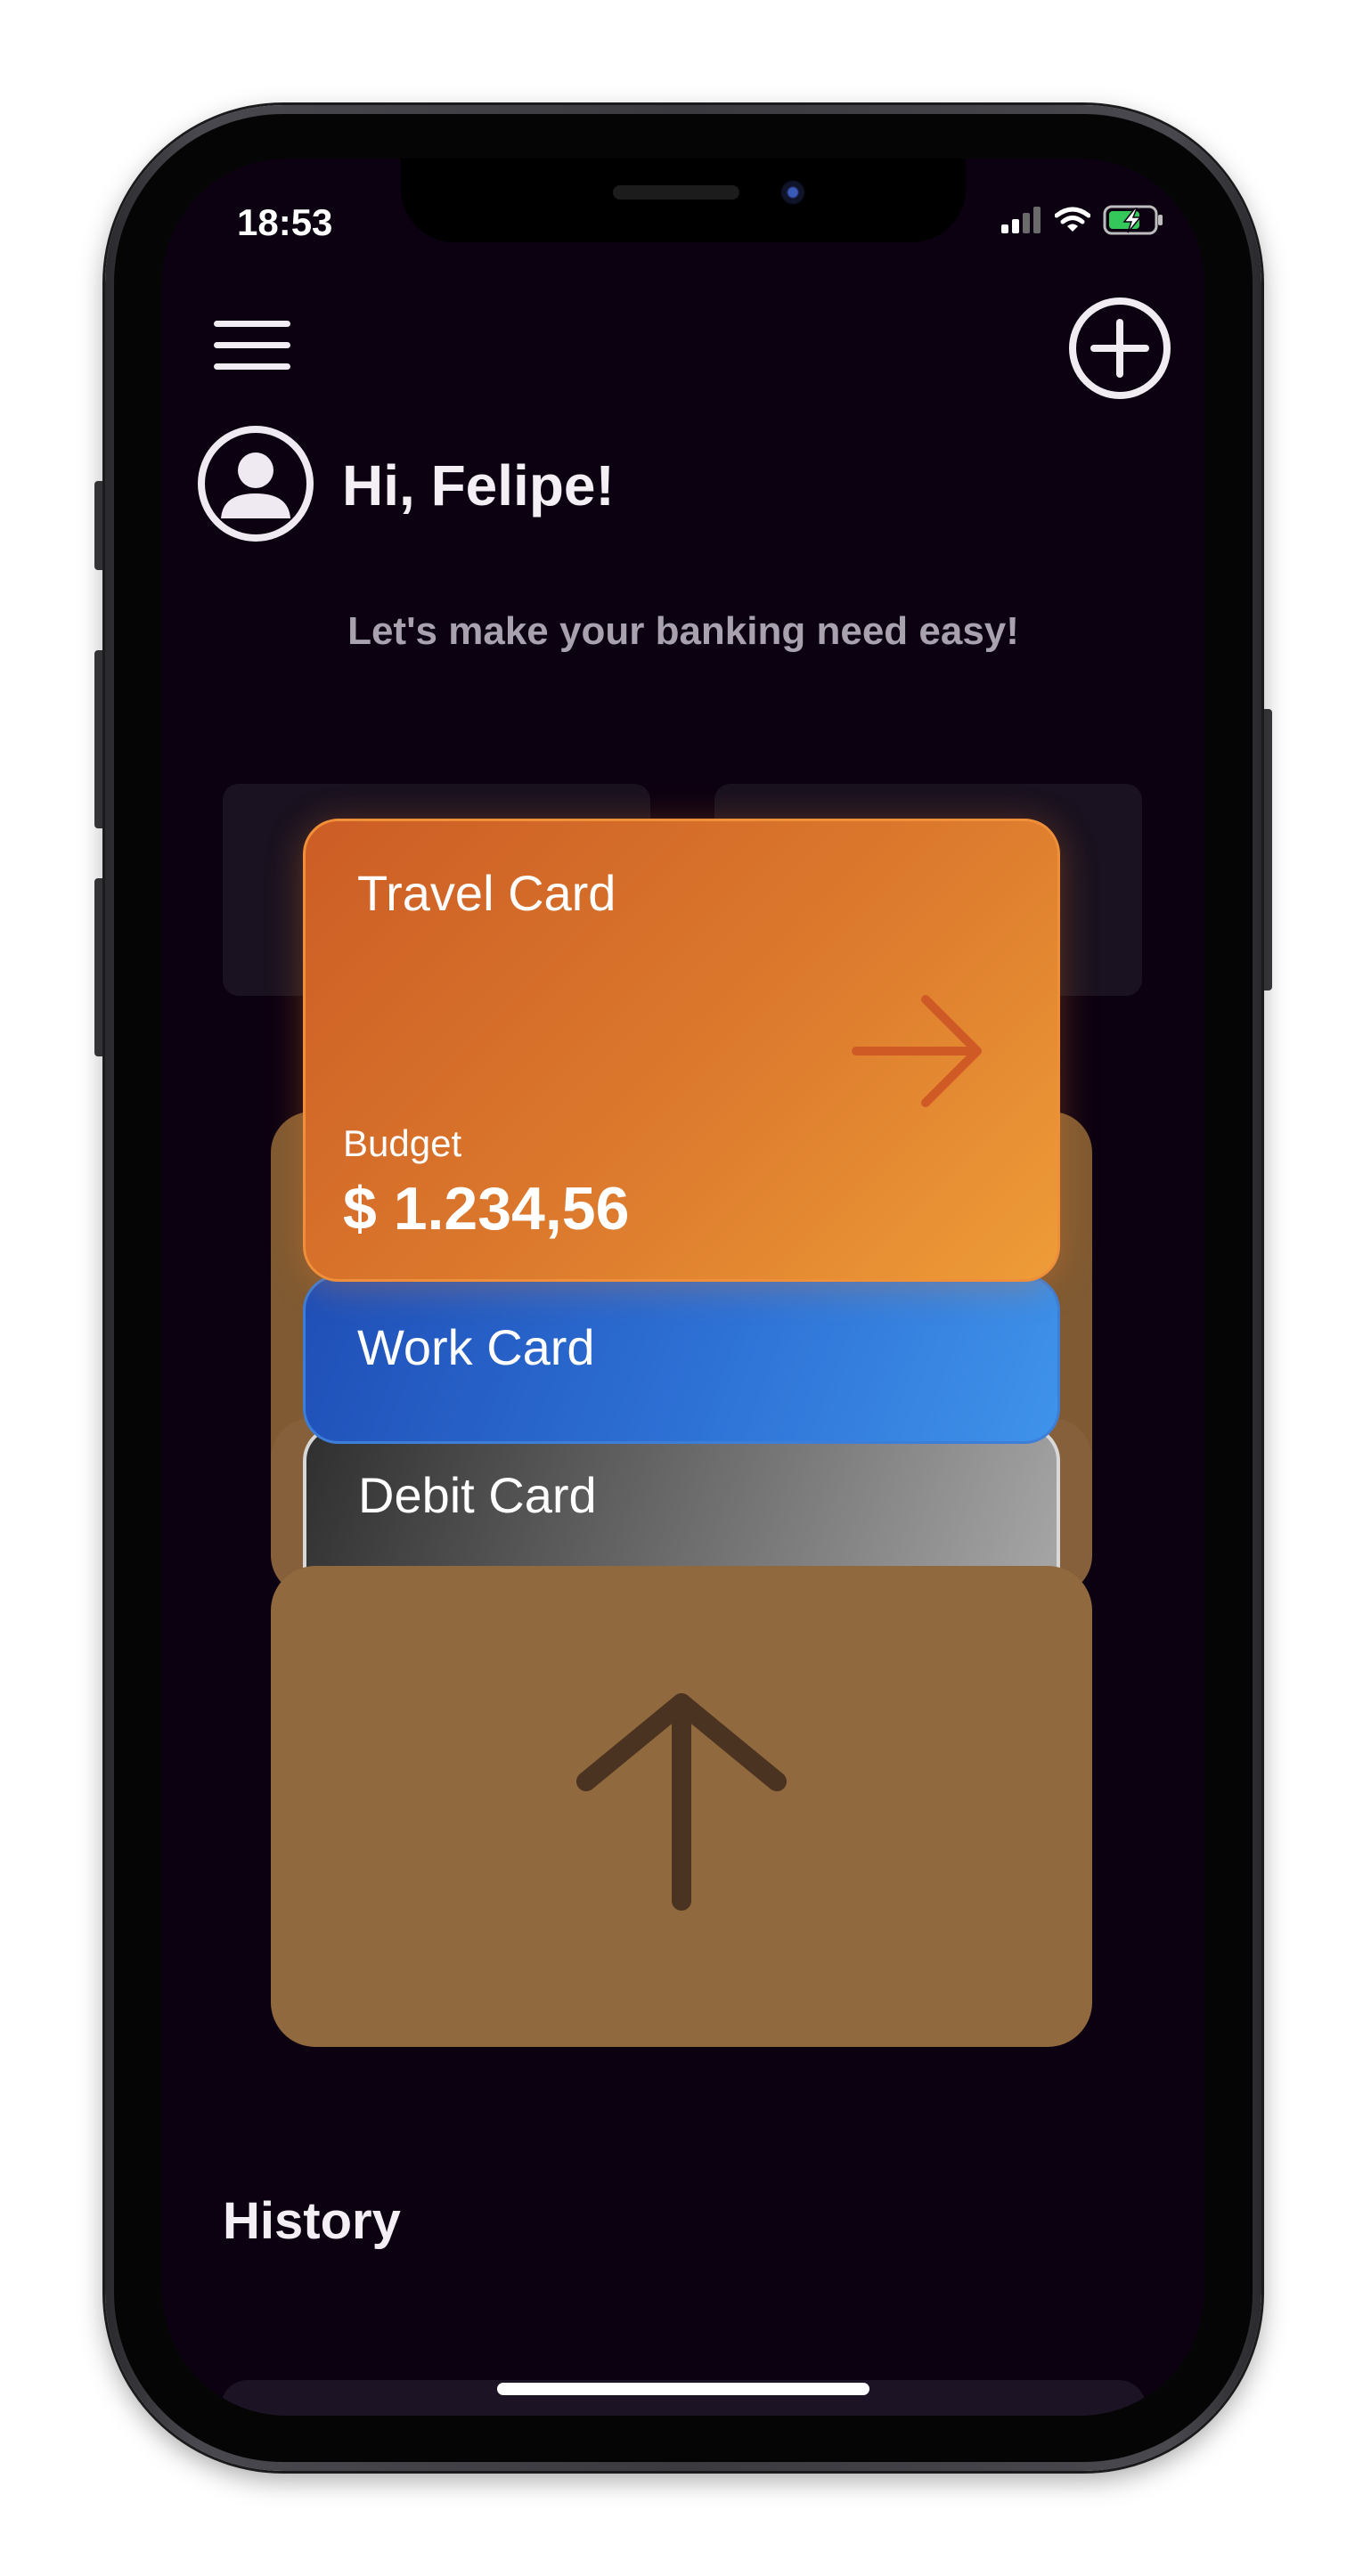  What do you see at coordinates (676, 193) in the screenshot?
I see `earpiece-speaker` at bounding box center [676, 193].